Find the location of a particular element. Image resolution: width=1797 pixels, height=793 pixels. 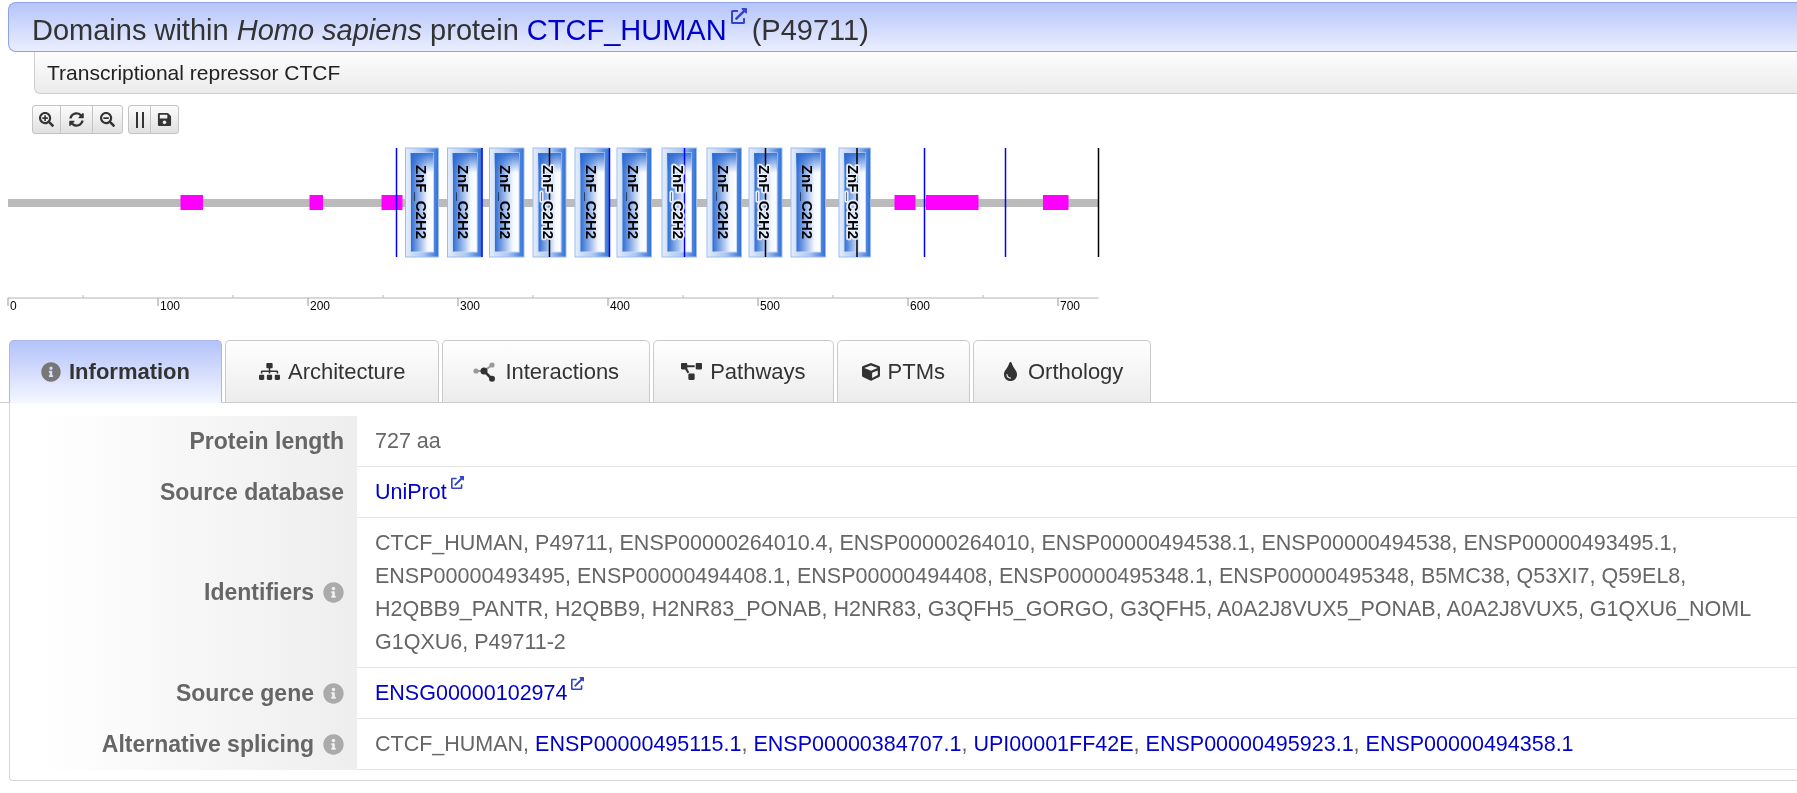

splicing-list: CTCF_HUMAN, ENSP00000495115.1, ENSP00000384707.1, UPI00001FF42E, ENSP00000495923.1, ENSP00000494358.1 is located at coordinates (974, 744).